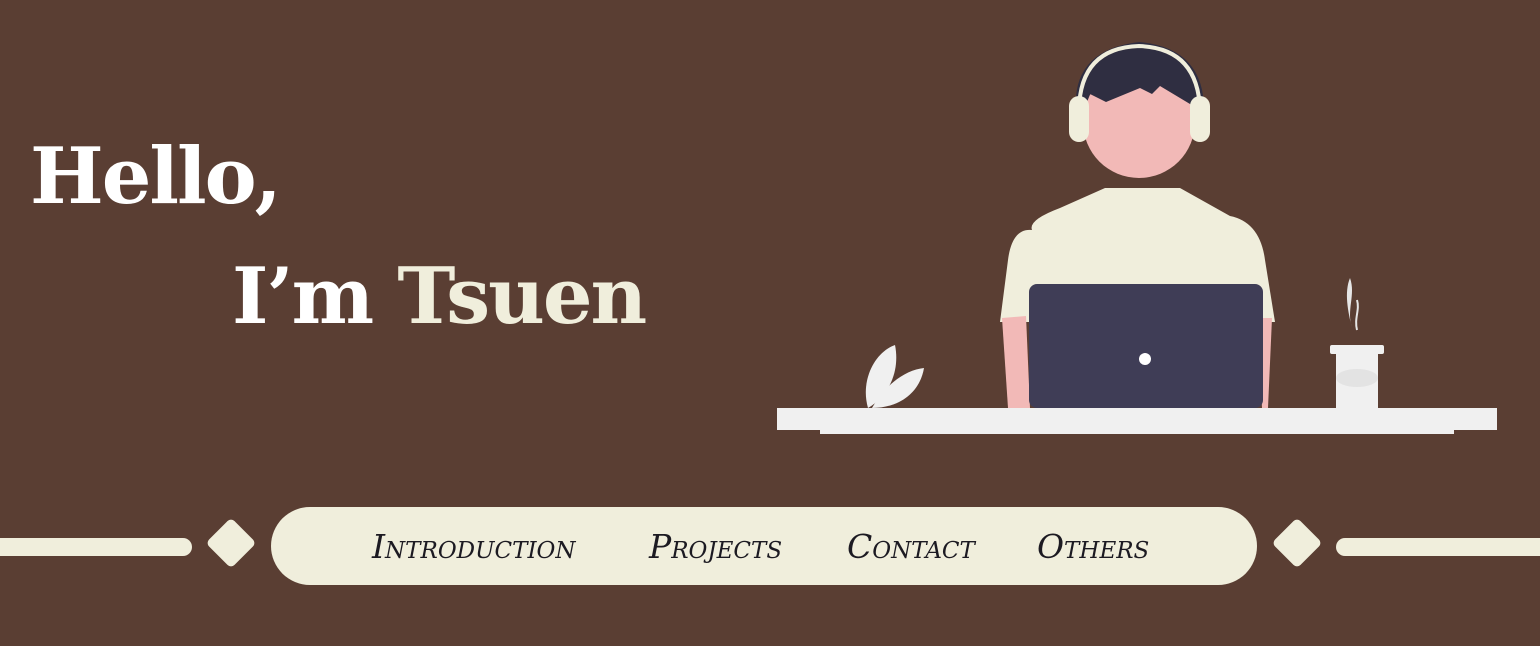  Describe the element at coordinates (315, 296) in the screenshot. I see `hero-intro-prefix: I’m` at that location.